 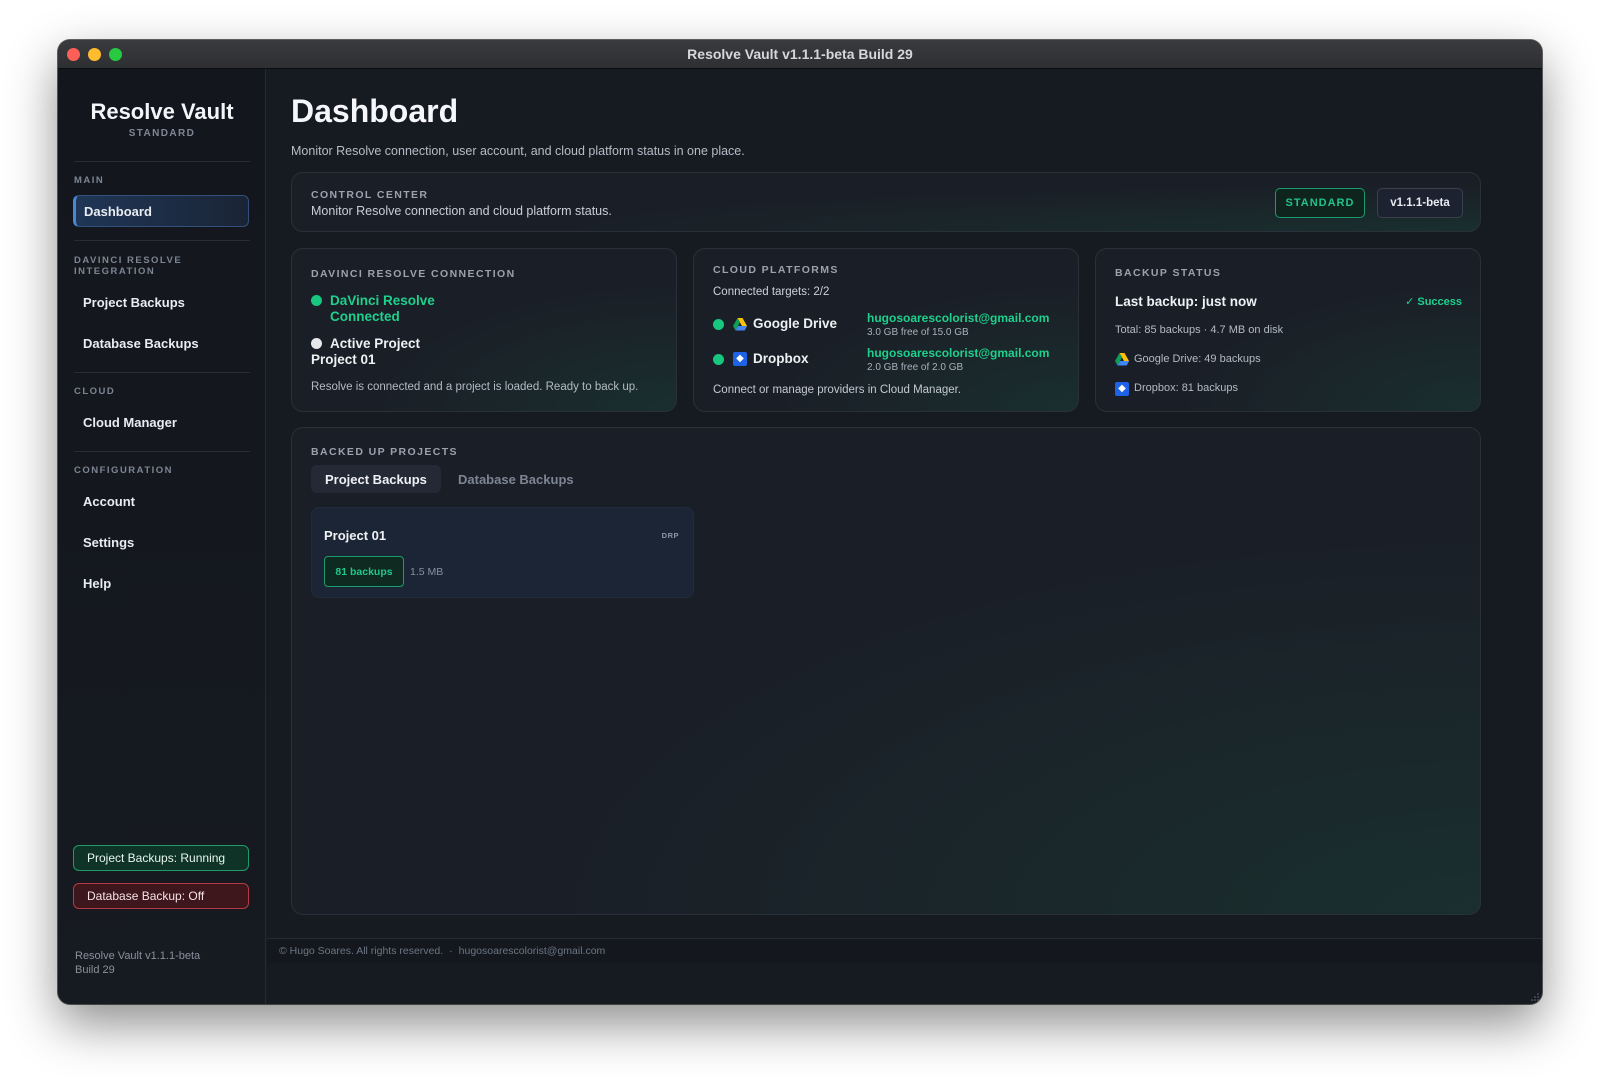 I want to click on project-size: 1.5 MB, so click(x=427, y=572).